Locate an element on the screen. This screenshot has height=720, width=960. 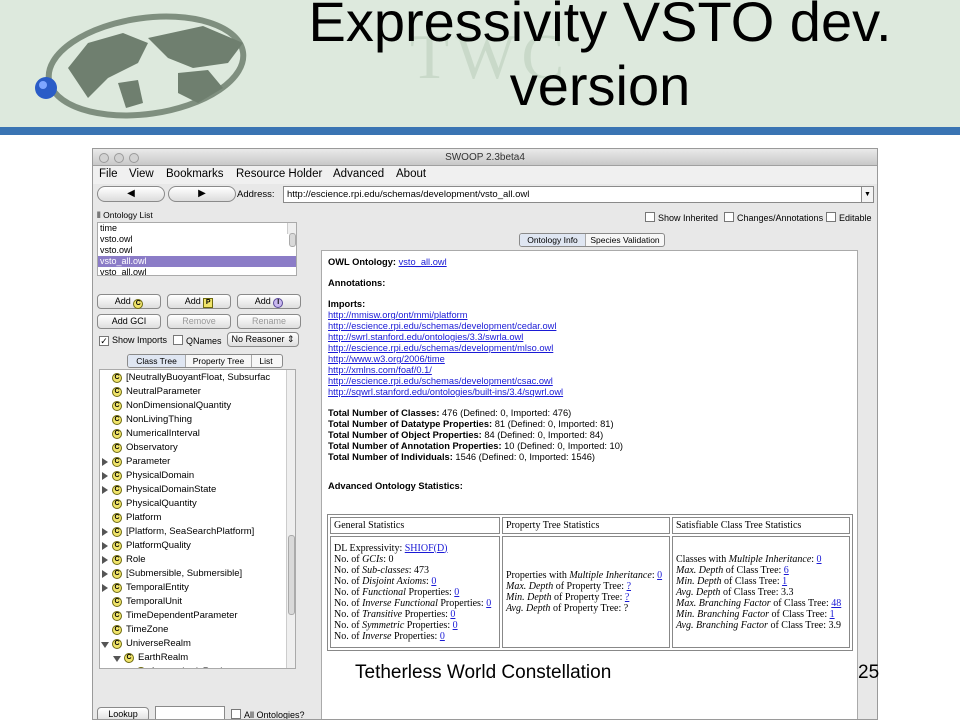
imports-label: Imports: is located at coordinates (347, 304).